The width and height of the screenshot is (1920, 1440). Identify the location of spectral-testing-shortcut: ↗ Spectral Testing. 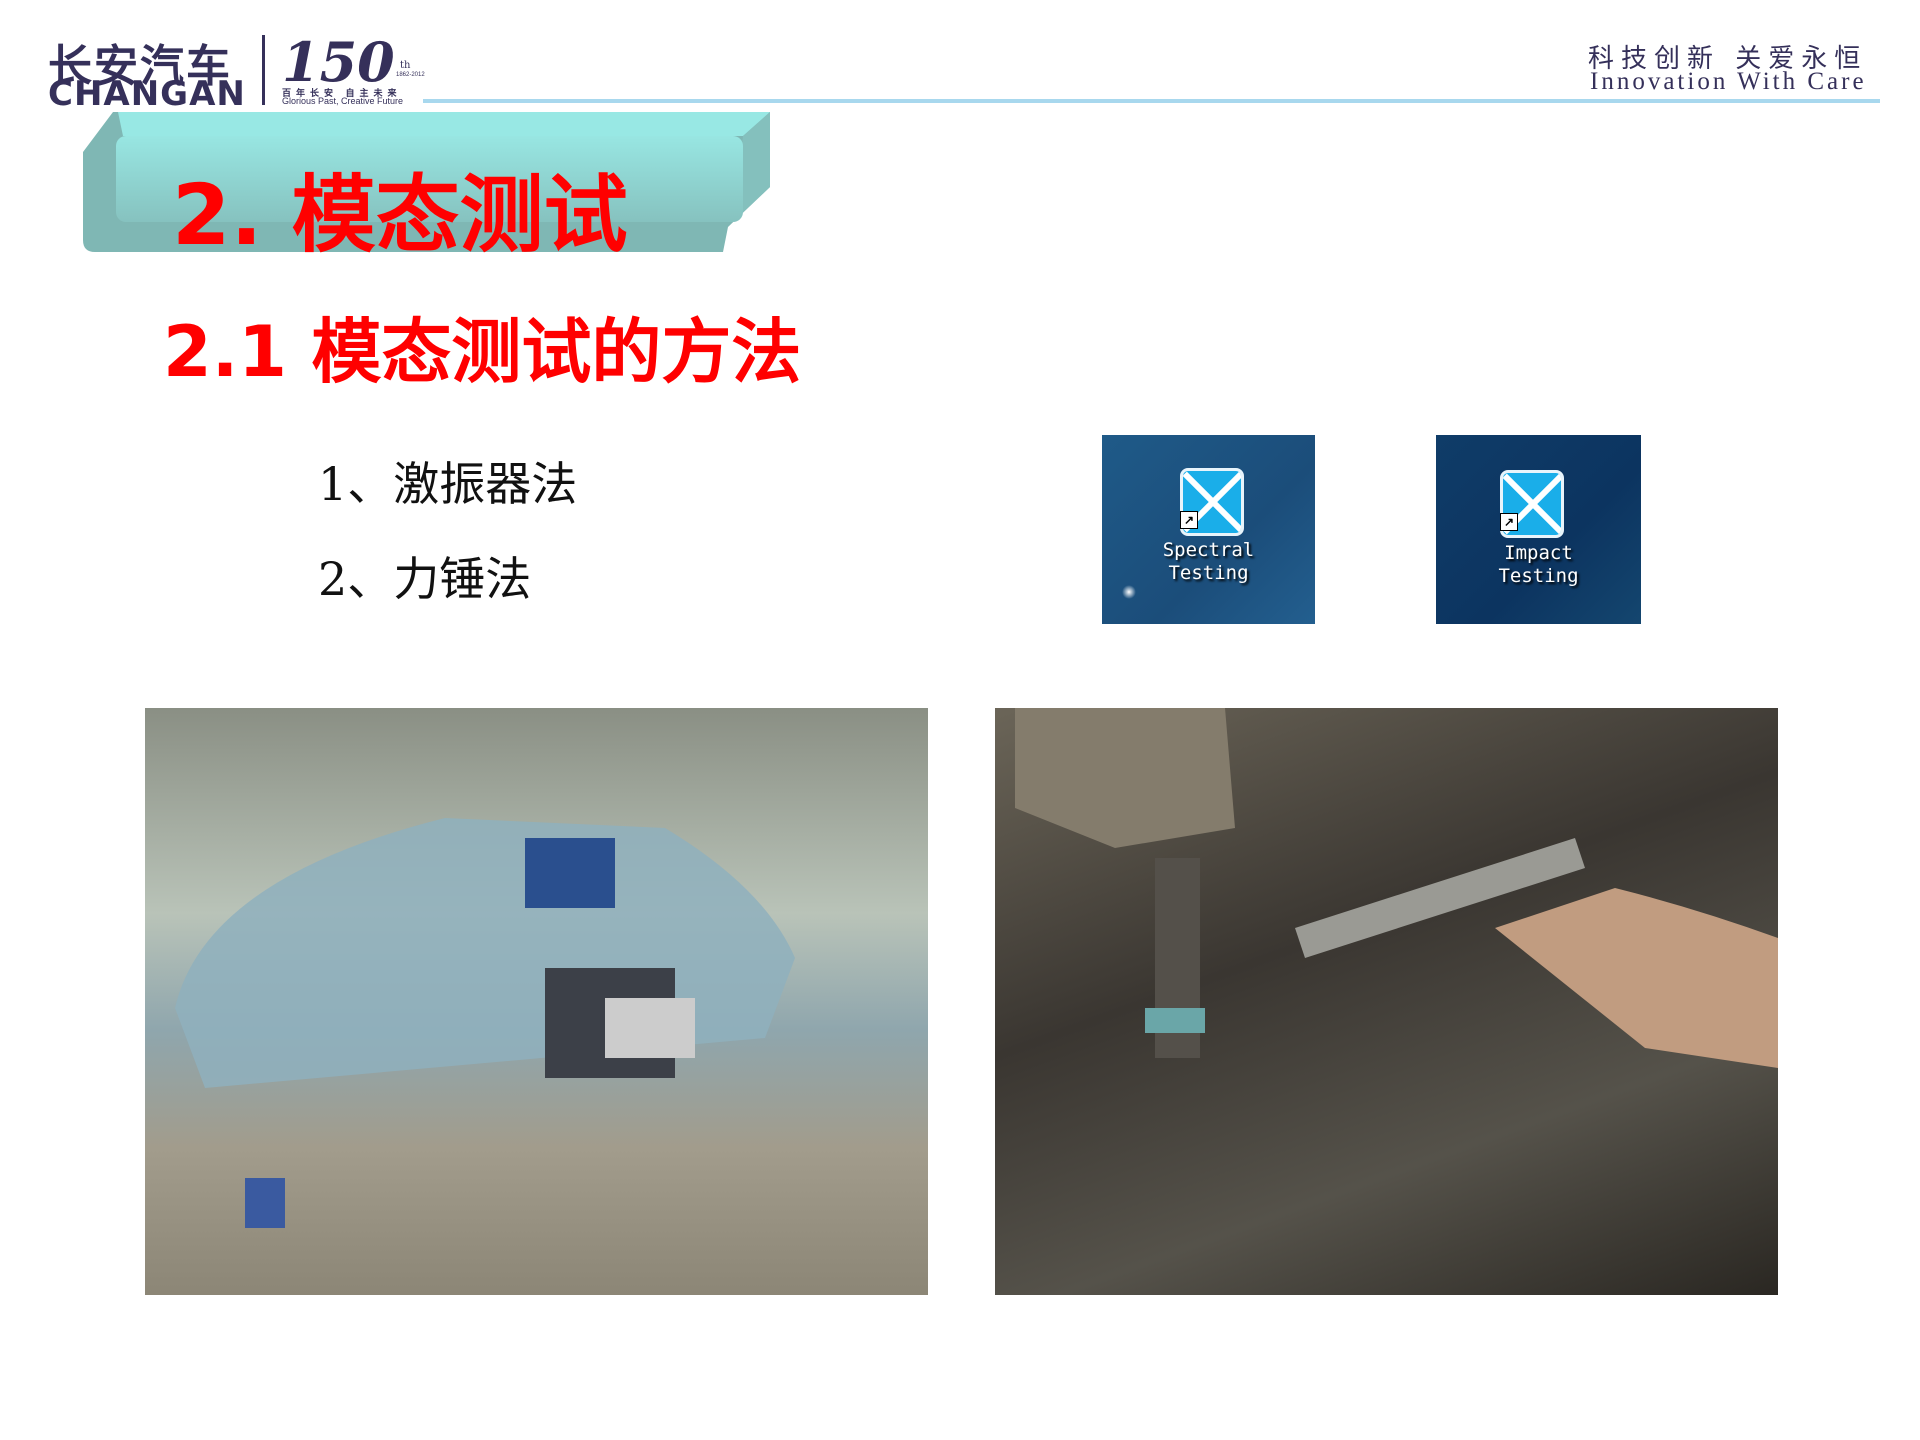
(1208, 529).